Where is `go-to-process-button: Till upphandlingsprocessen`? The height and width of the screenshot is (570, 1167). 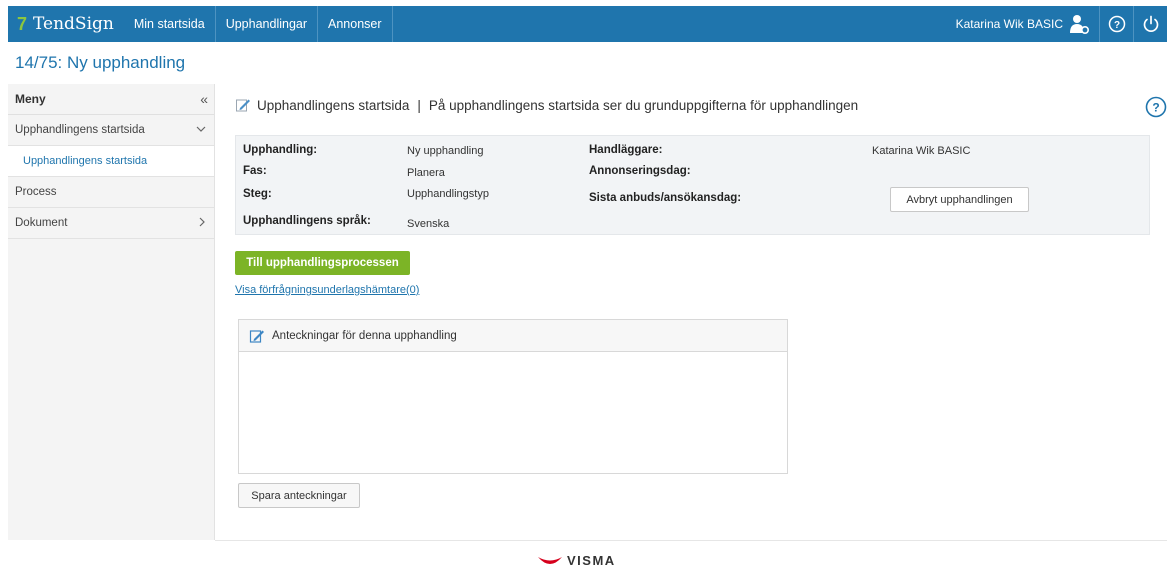
go-to-process-button: Till upphandlingsprocessen is located at coordinates (322, 263).